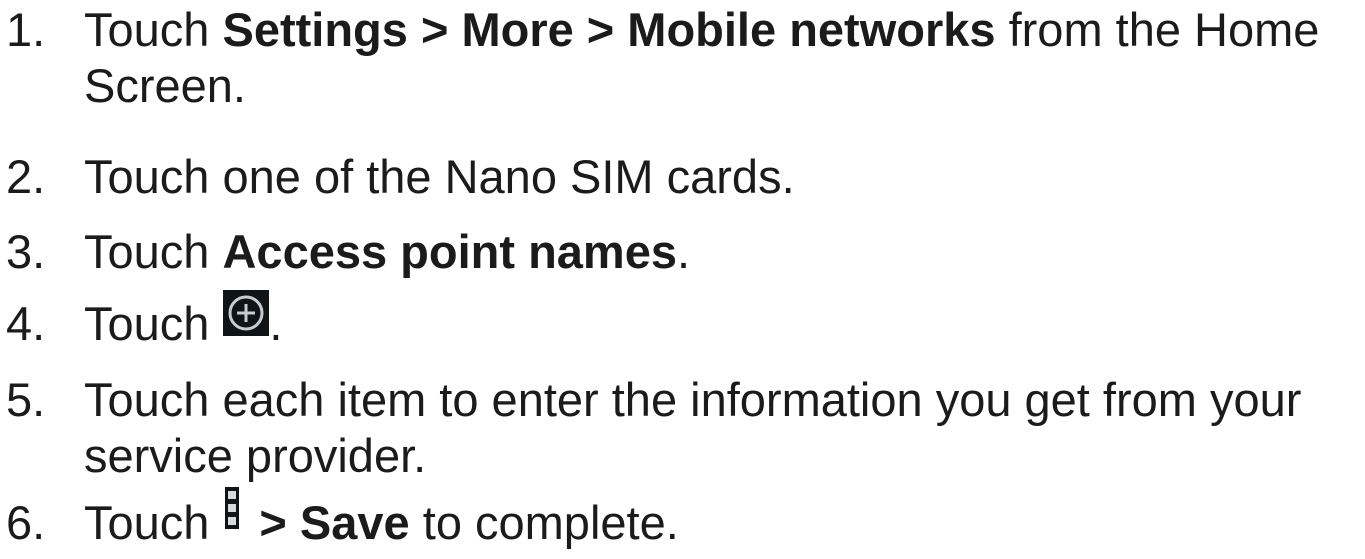  Describe the element at coordinates (334, 522) in the screenshot. I see `menu-action: > Save` at that location.